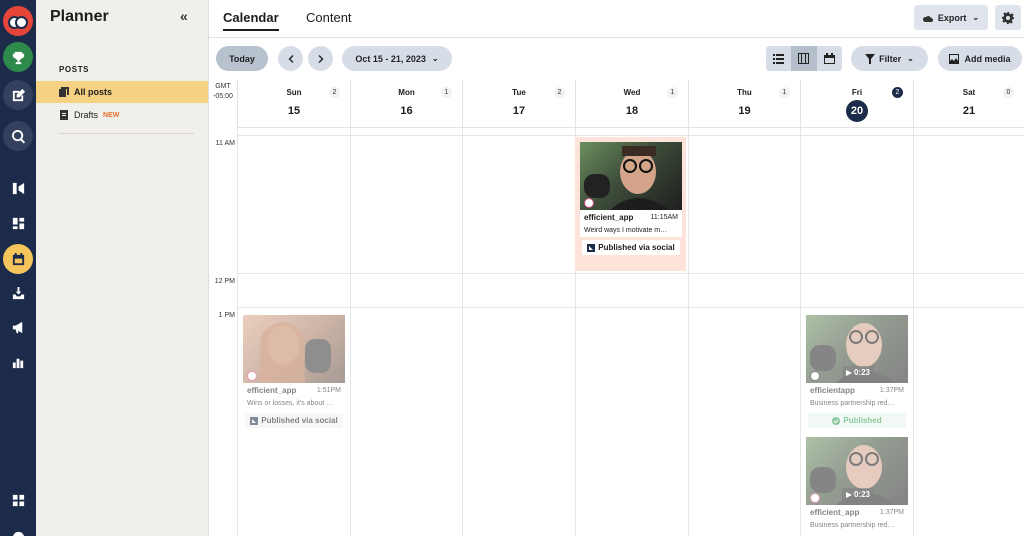 Image resolution: width=1024 pixels, height=536 pixels. I want to click on search-icon, so click(18, 136).